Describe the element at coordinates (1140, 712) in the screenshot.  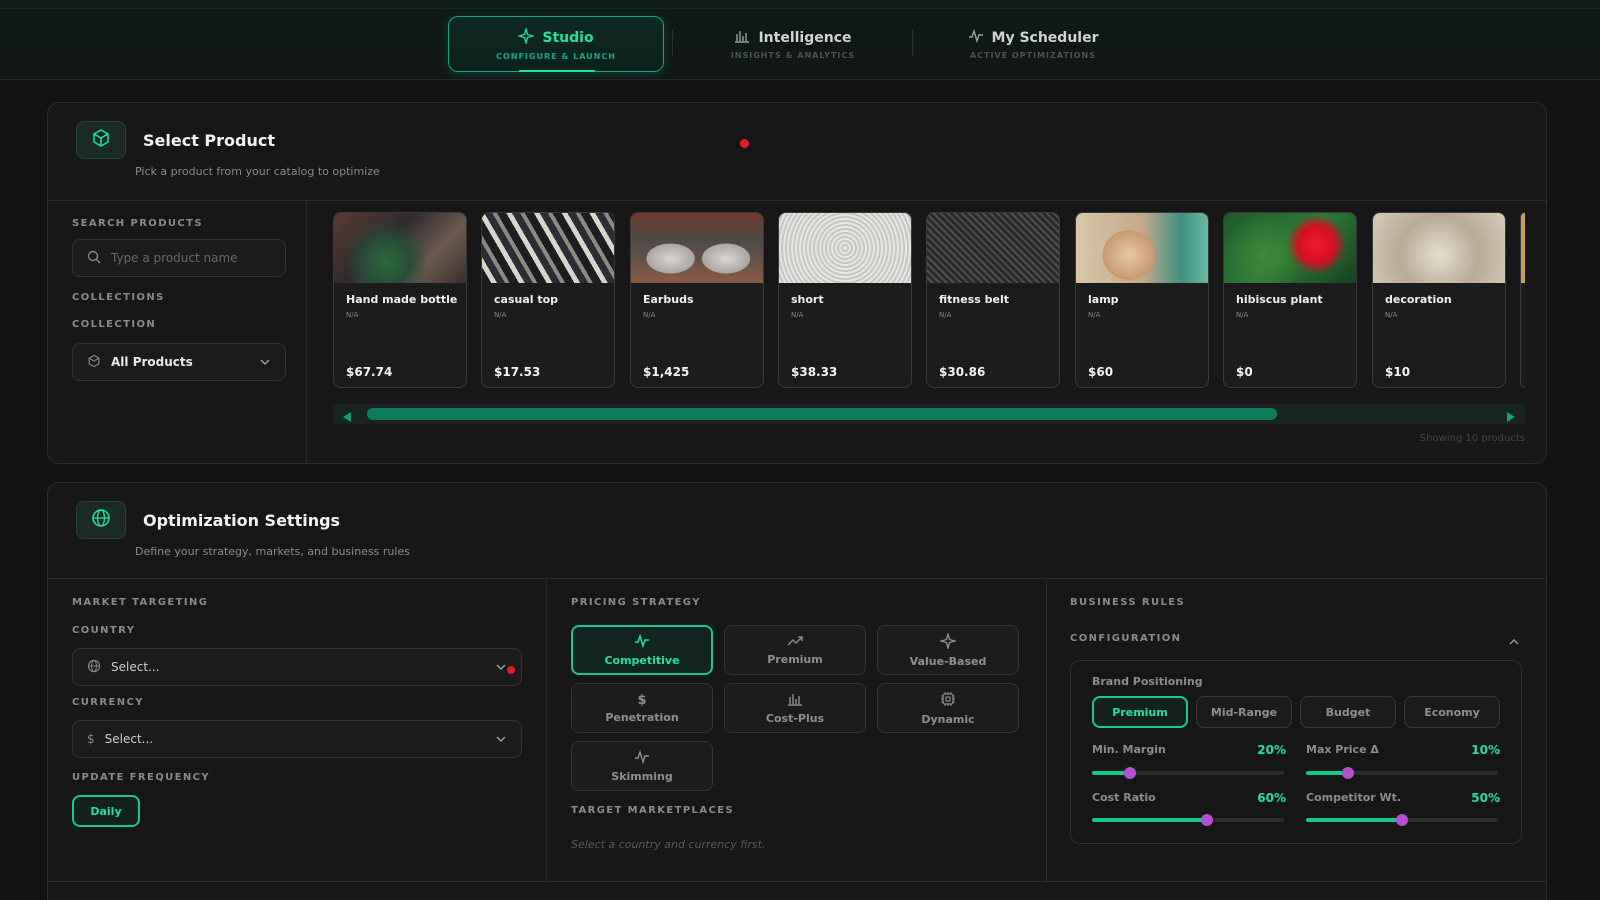
I see `brand-premium-pill: Premium` at that location.